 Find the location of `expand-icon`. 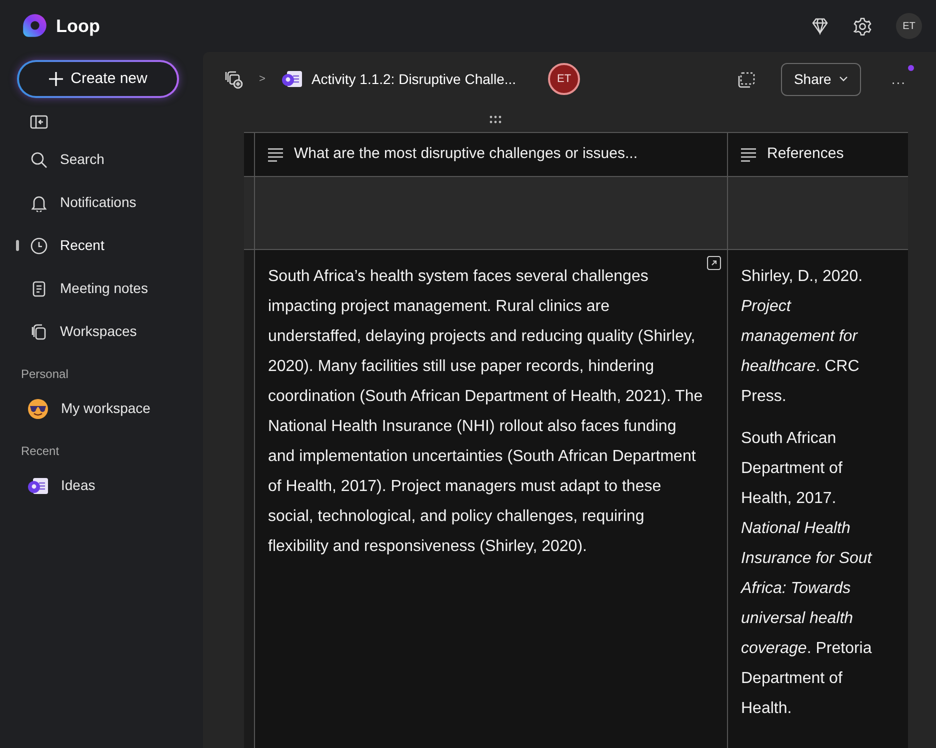

expand-icon is located at coordinates (714, 263).